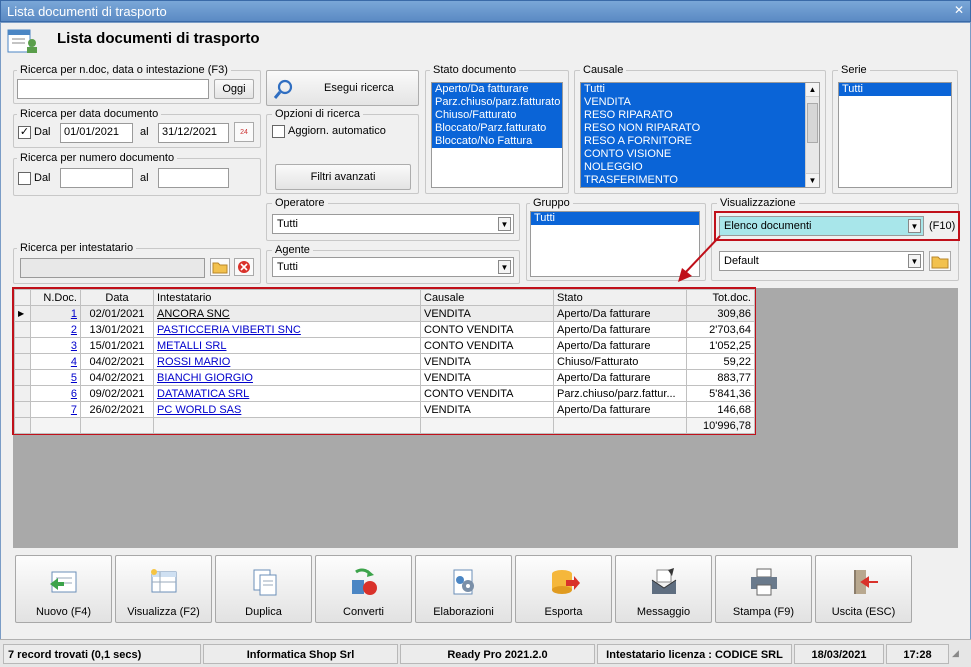 This screenshot has height=667, width=971. Describe the element at coordinates (63, 589) in the screenshot. I see `new-button: Nuovo (F4)` at that location.